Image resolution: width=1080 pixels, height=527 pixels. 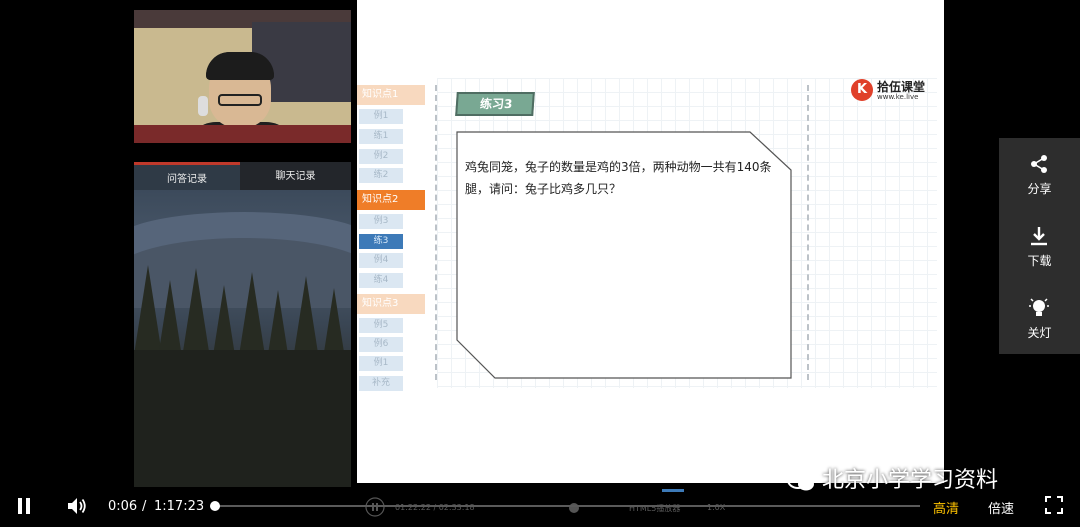 What do you see at coordinates (295, 176) in the screenshot?
I see `tab-chat-records: 聊天记录` at bounding box center [295, 176].